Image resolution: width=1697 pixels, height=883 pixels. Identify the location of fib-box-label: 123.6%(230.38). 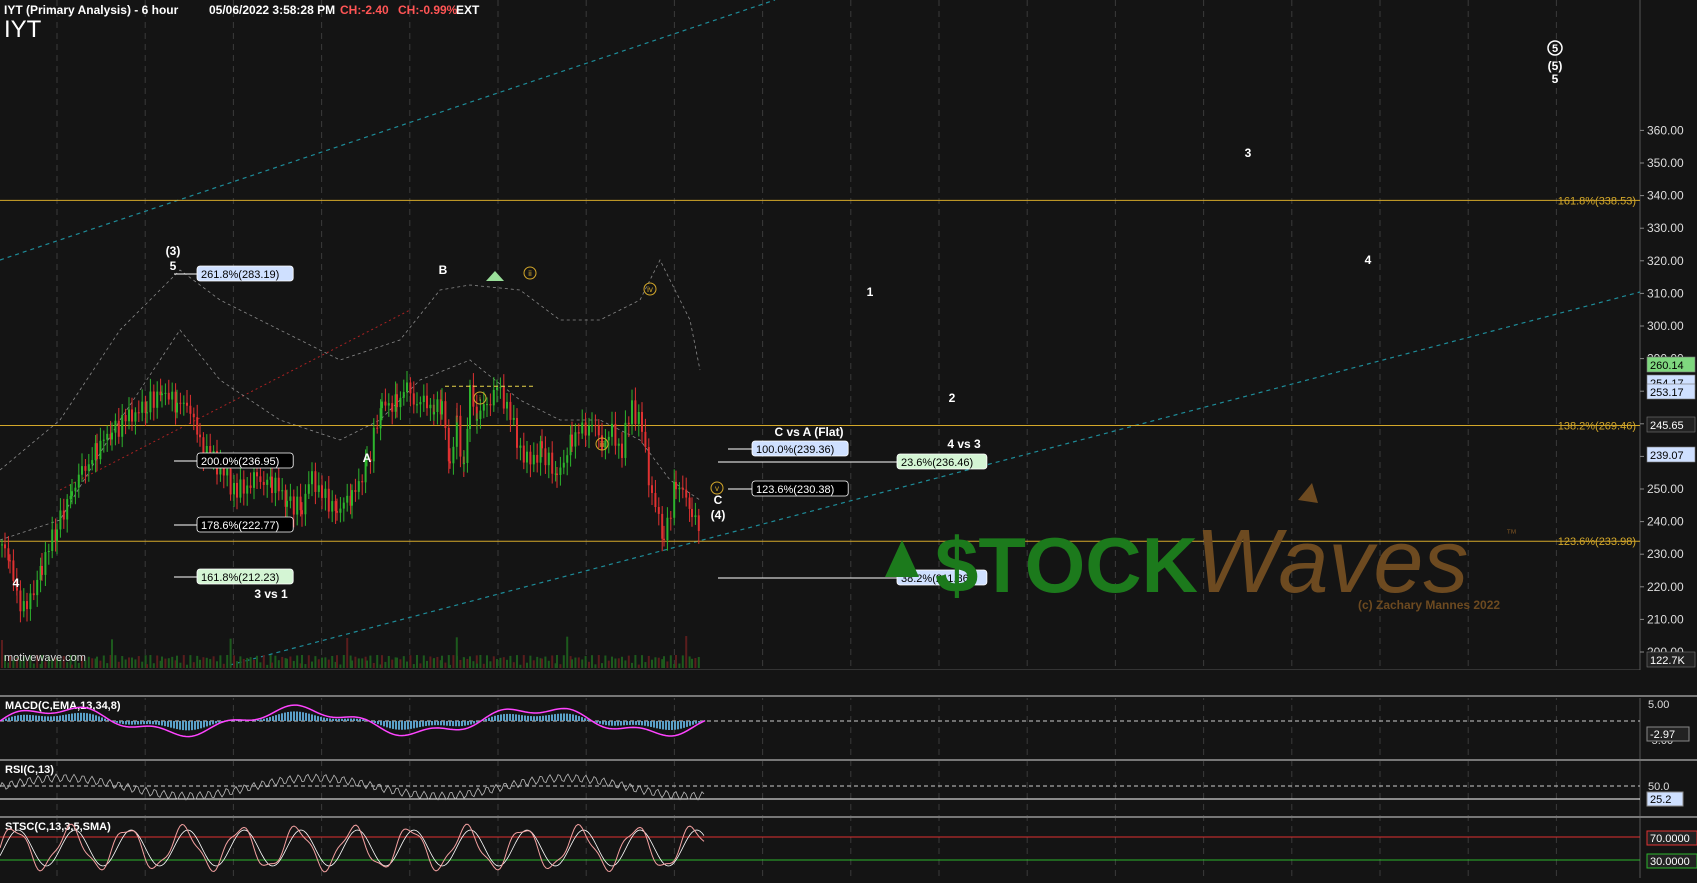
(795, 490).